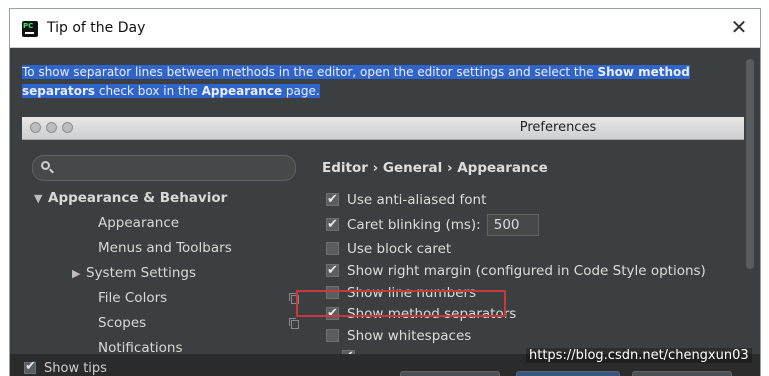  Describe the element at coordinates (30, 29) in the screenshot. I see `pycharm-app-icon` at that location.